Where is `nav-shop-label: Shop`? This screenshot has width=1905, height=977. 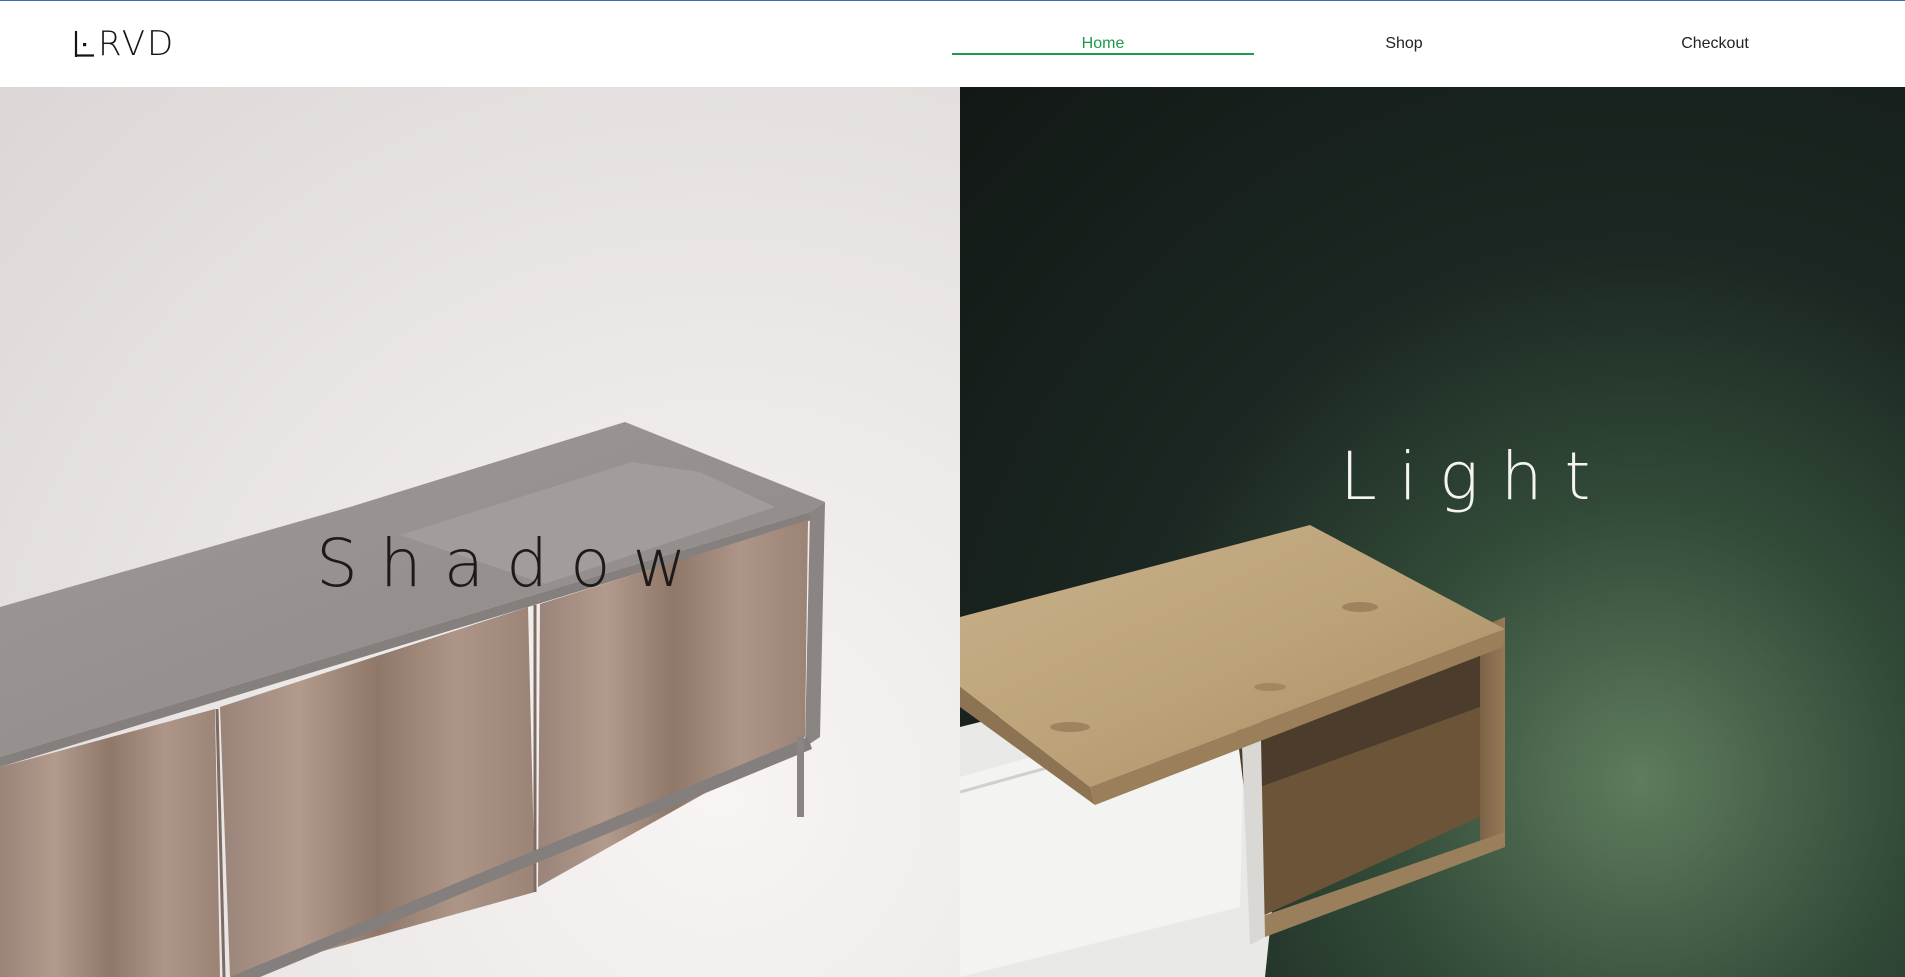 nav-shop-label: Shop is located at coordinates (1404, 43).